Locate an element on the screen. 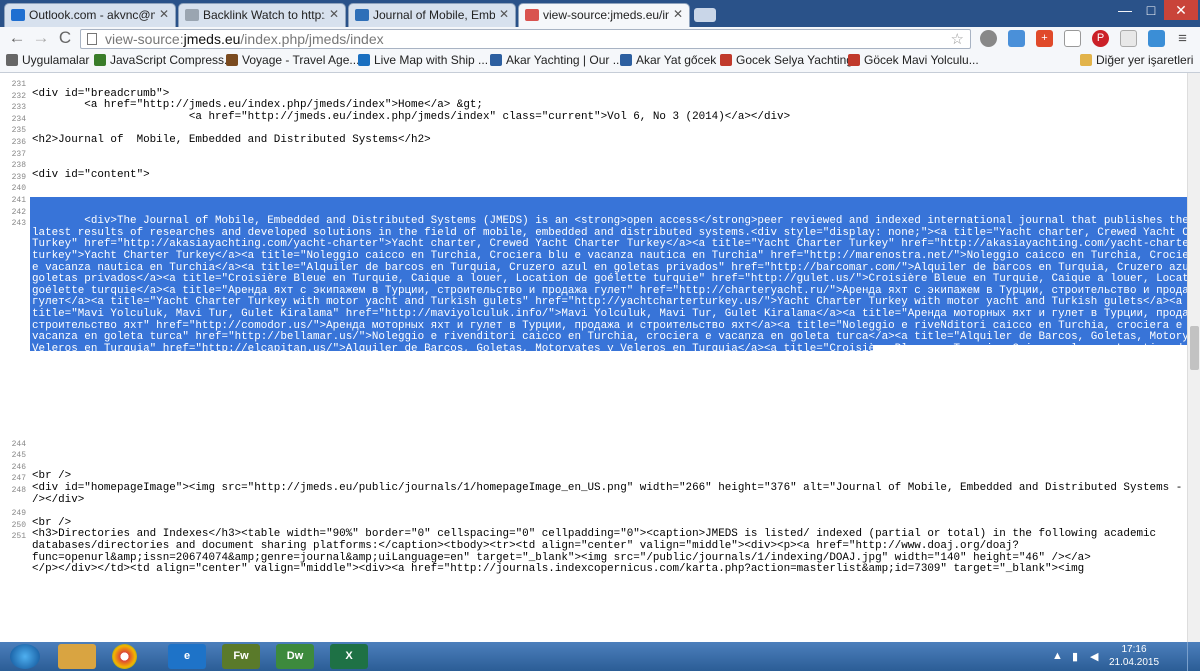 This screenshot has width=1200, height=671. bookmark-item: Akar Yat gőcek is located at coordinates (668, 60).